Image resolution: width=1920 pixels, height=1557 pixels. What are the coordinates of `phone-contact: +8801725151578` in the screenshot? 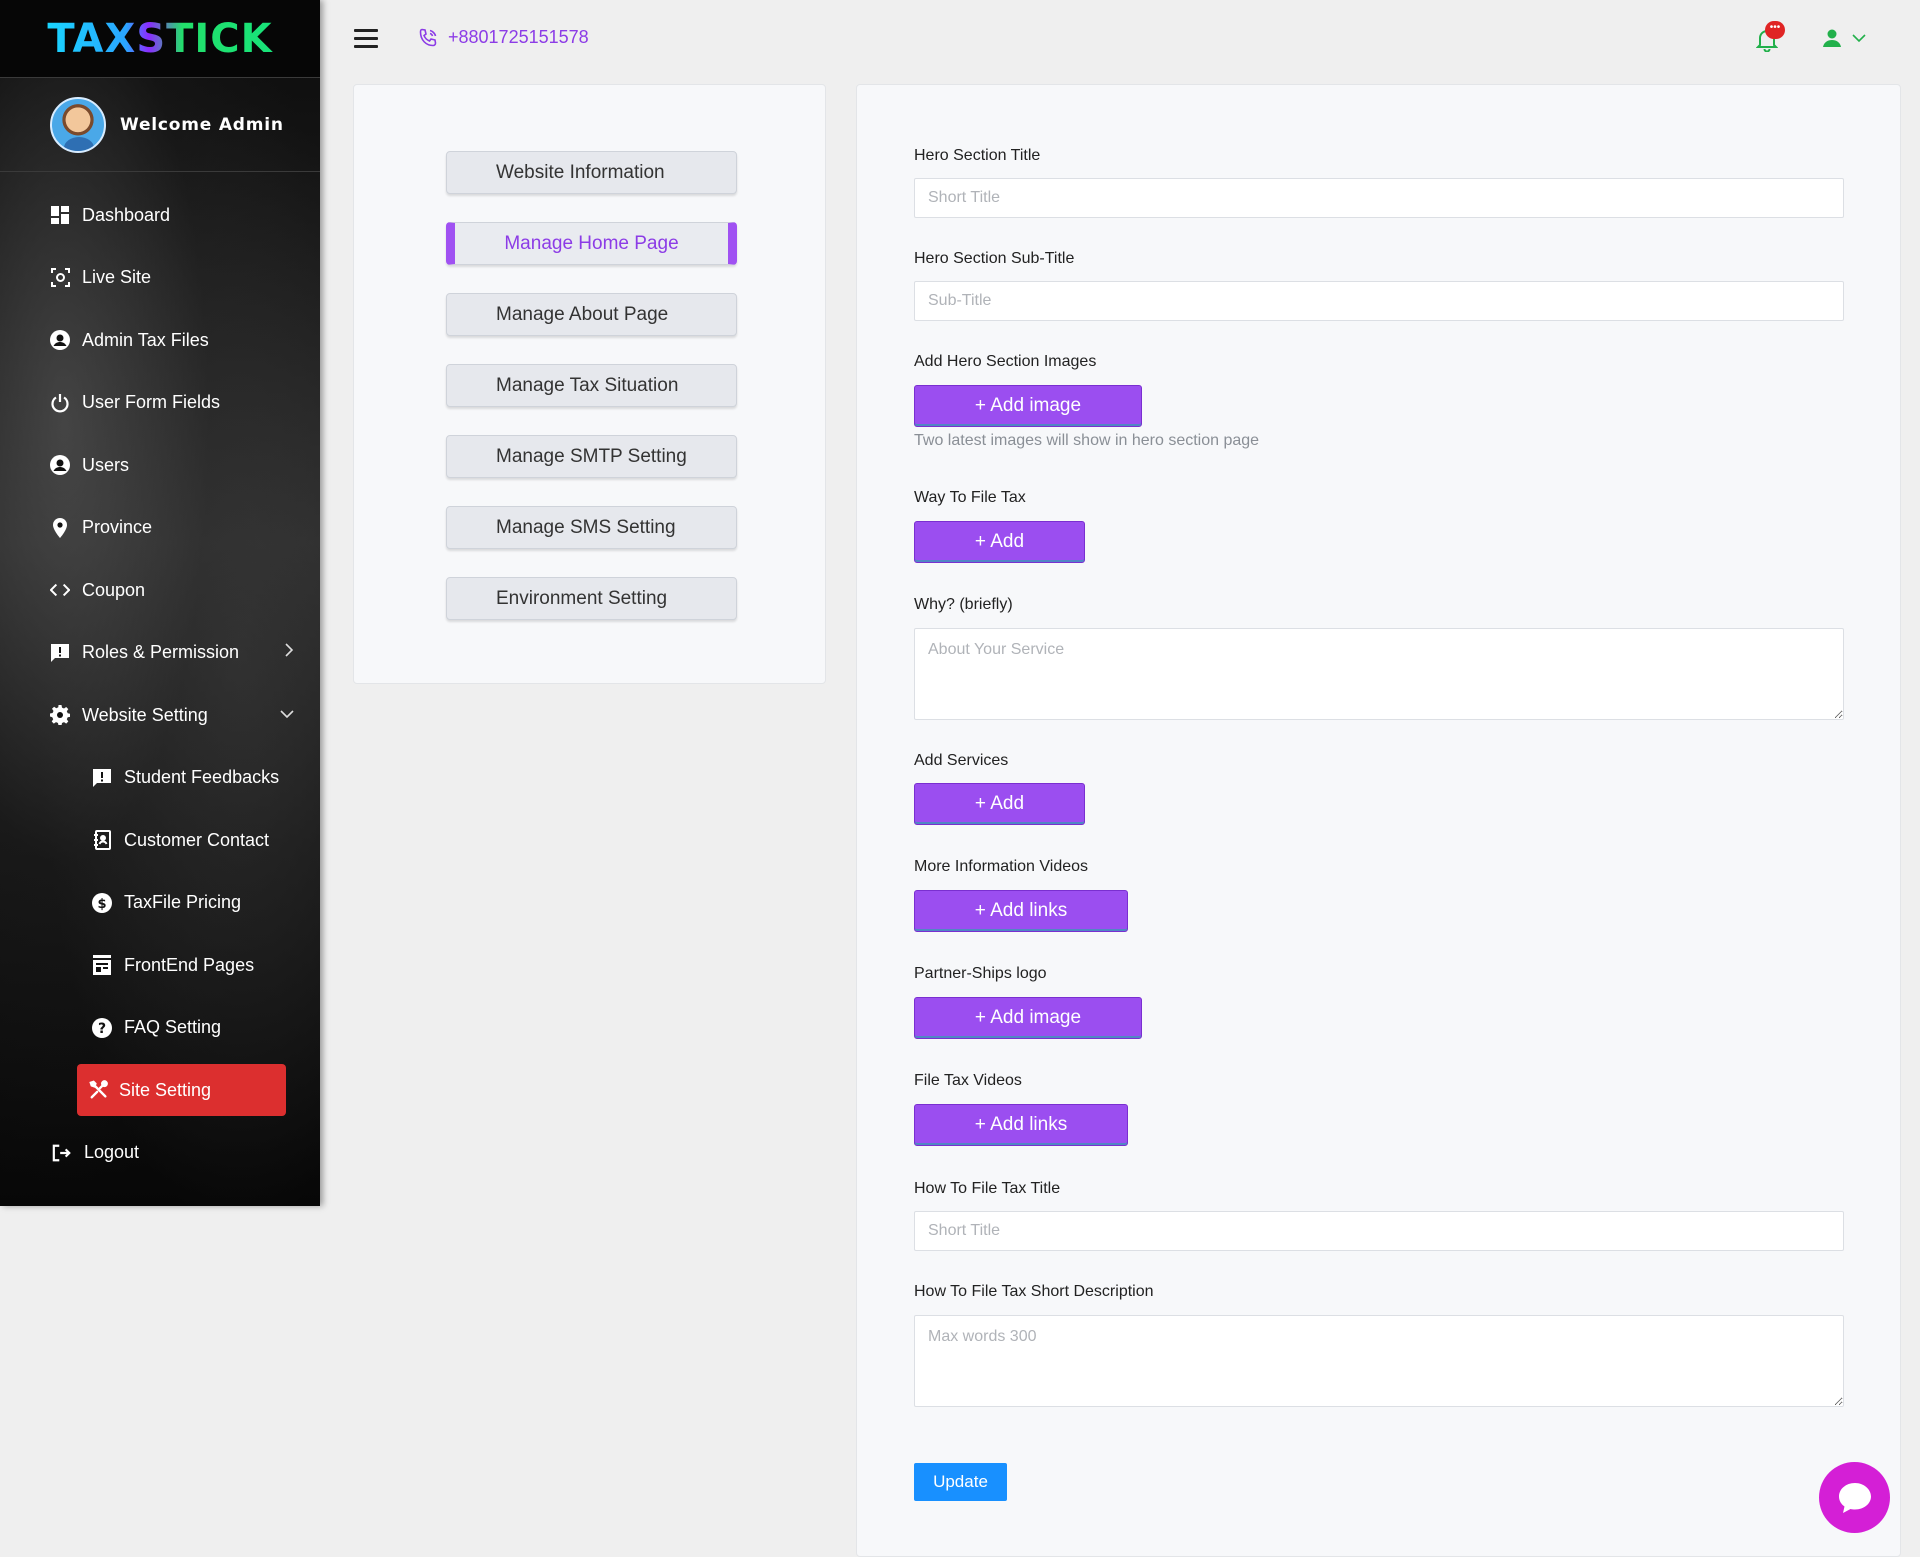 It's located at (503, 37).